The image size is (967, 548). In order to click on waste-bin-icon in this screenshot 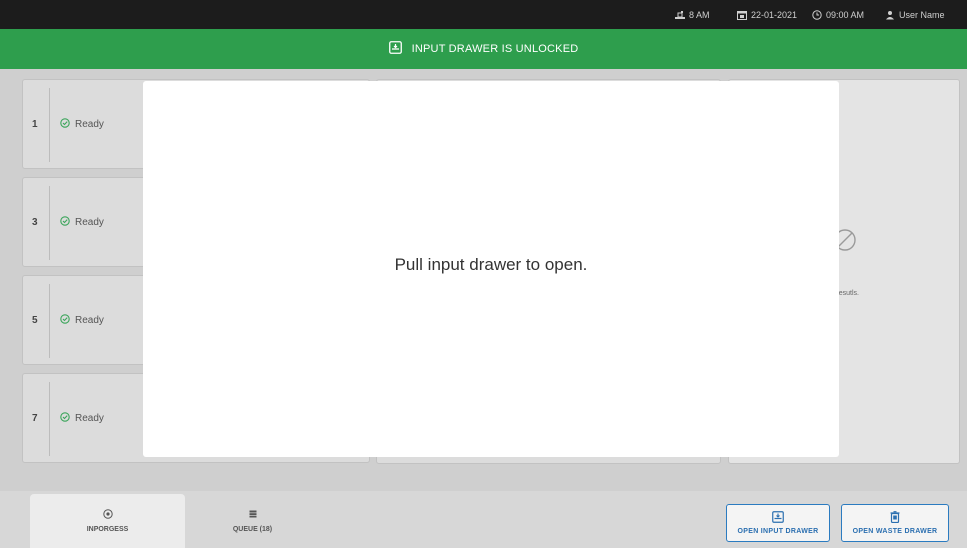, I will do `click(895, 518)`.